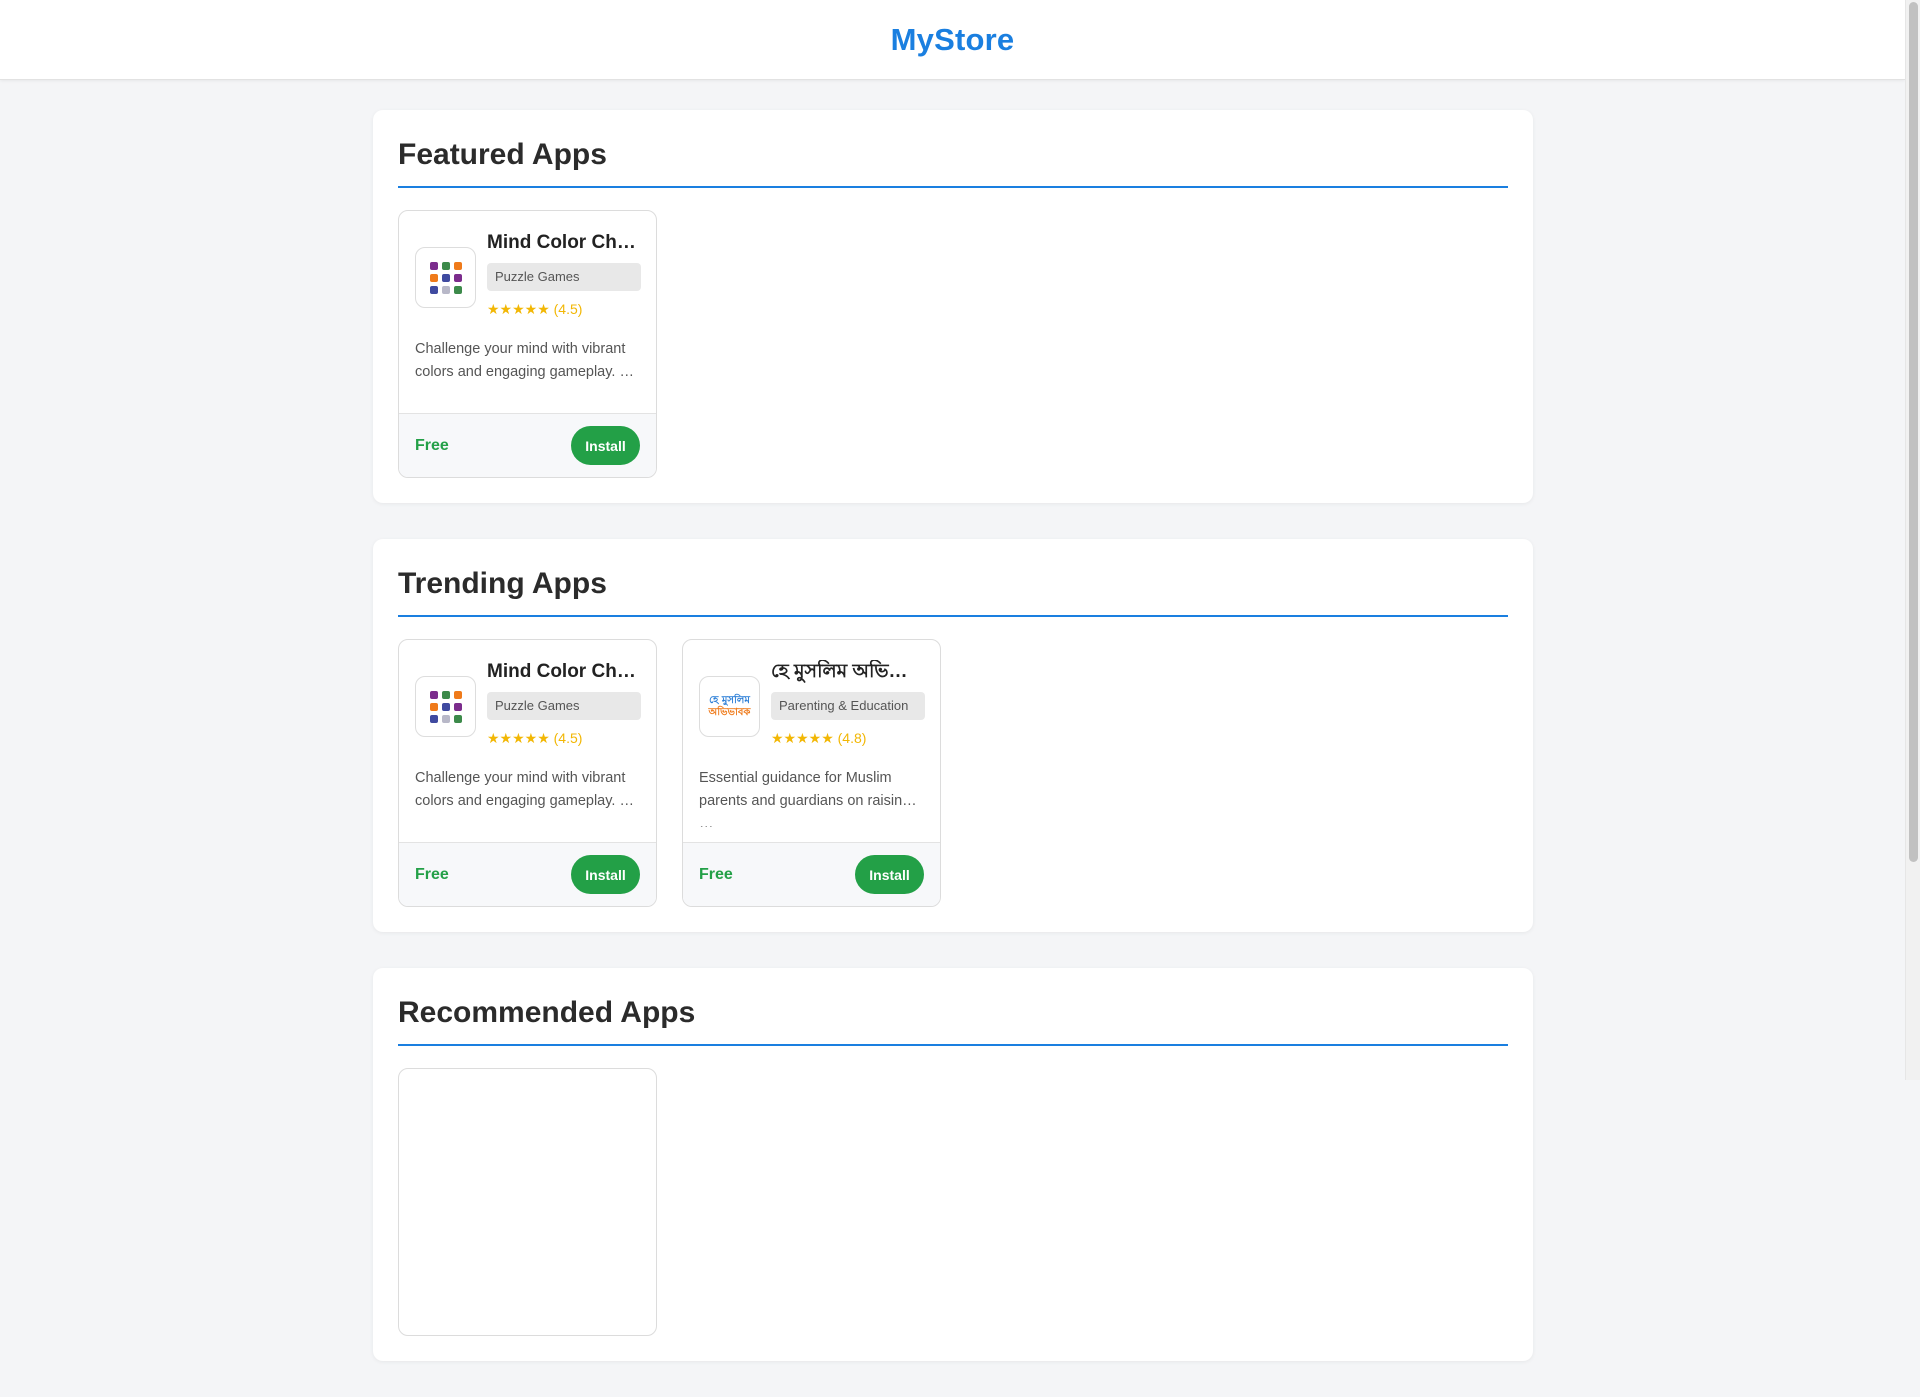 Image resolution: width=1920 pixels, height=1397 pixels. What do you see at coordinates (953, 592) in the screenshot?
I see `section-title: Trending Apps` at bounding box center [953, 592].